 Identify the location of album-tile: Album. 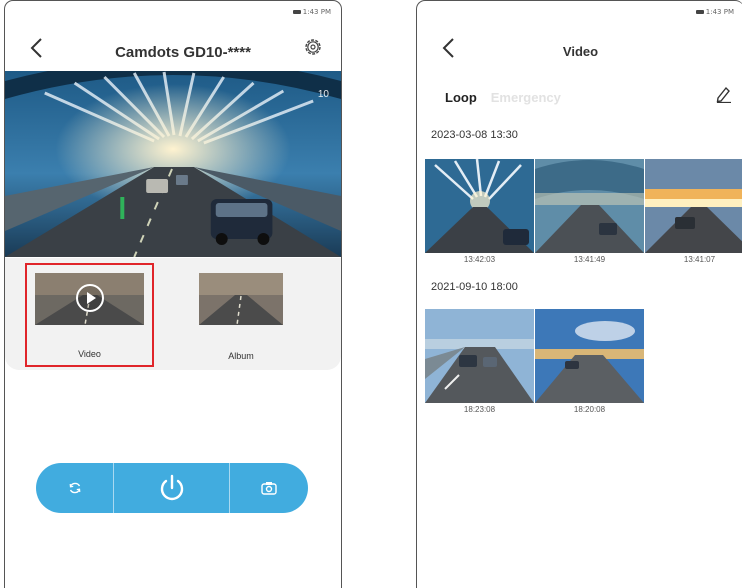
(241, 317).